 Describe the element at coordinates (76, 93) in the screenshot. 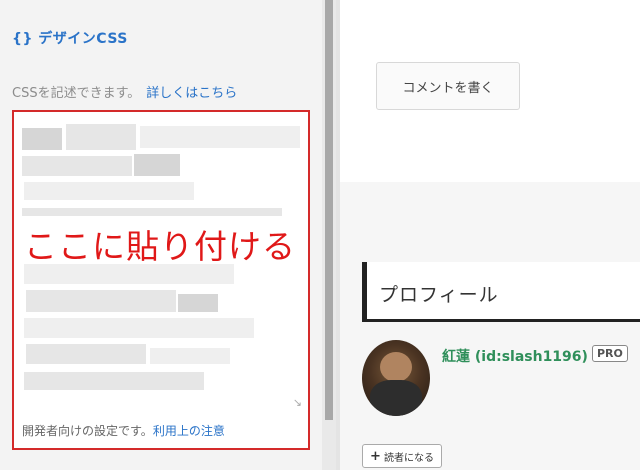

I see `css-description-text: CSSを記述できます。` at that location.